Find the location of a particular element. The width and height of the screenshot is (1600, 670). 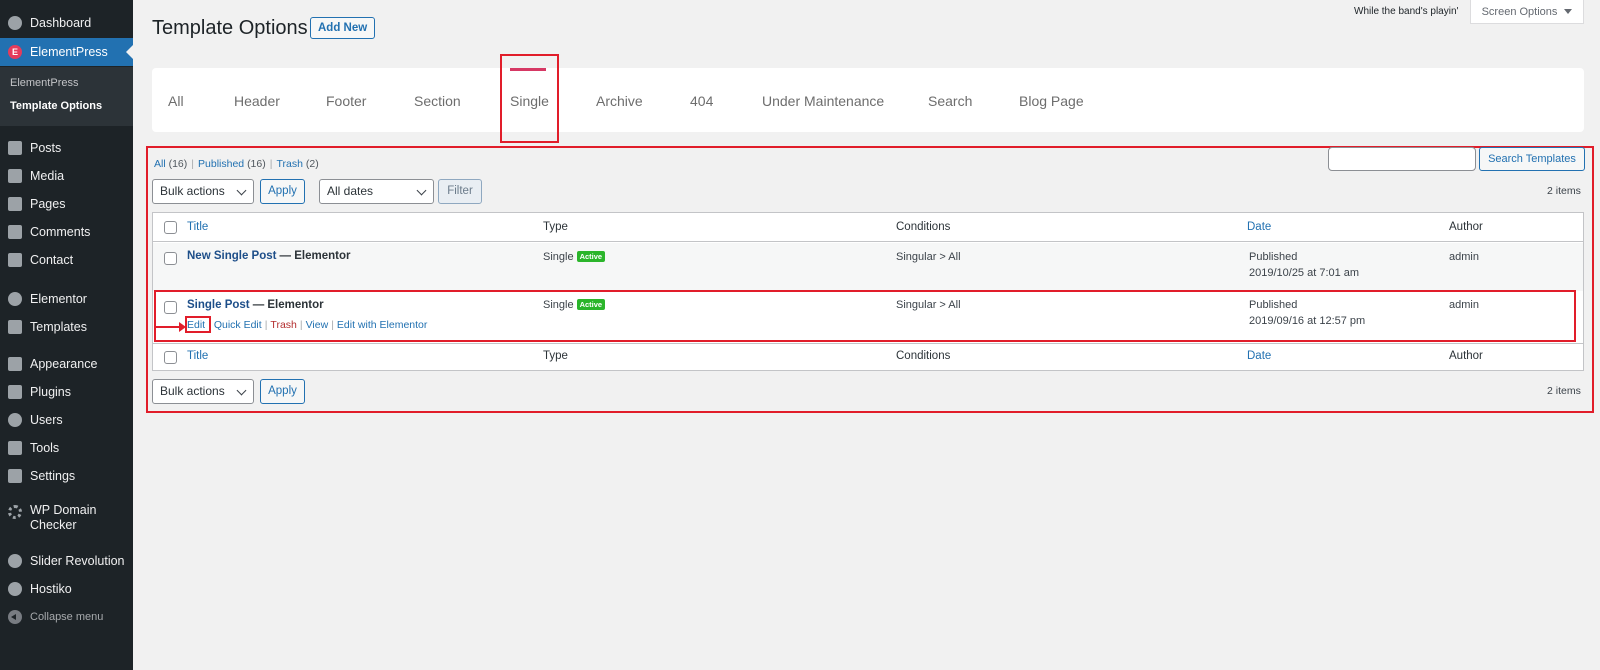

sidebar-item-templates: Templates is located at coordinates (66, 327).